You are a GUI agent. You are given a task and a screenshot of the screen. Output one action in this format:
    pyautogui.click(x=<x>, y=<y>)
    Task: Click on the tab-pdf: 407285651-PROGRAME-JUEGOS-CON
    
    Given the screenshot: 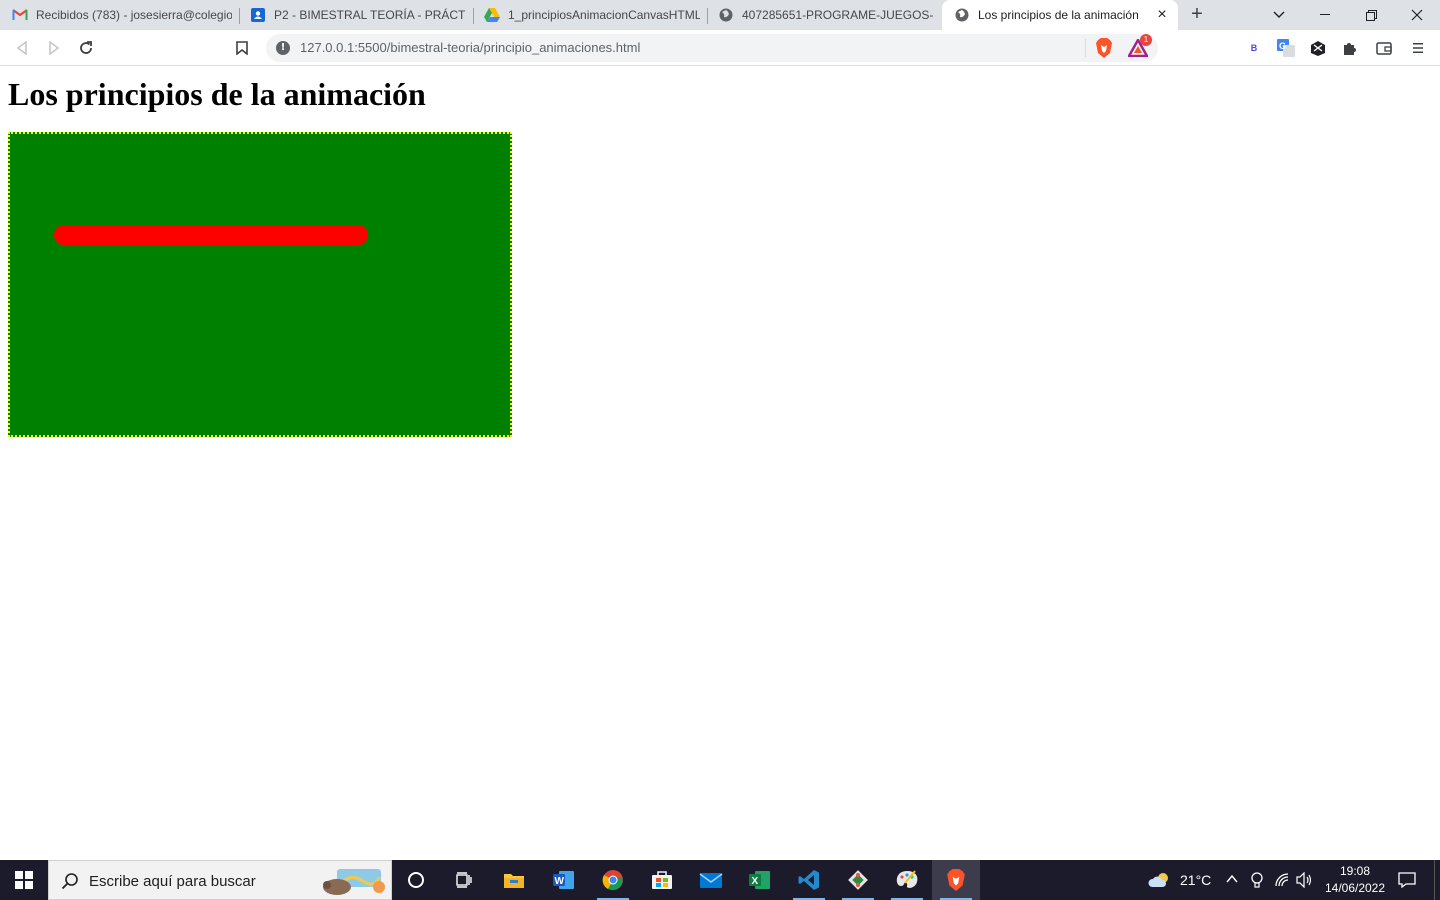 What is the action you would take?
    pyautogui.click(x=824, y=15)
    